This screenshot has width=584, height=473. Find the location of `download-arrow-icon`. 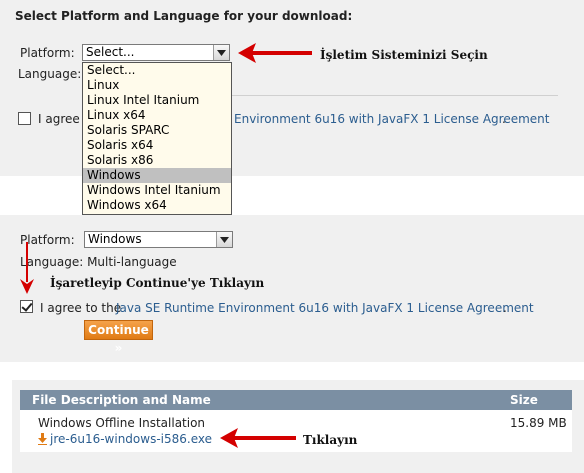

download-arrow-icon is located at coordinates (42, 439).